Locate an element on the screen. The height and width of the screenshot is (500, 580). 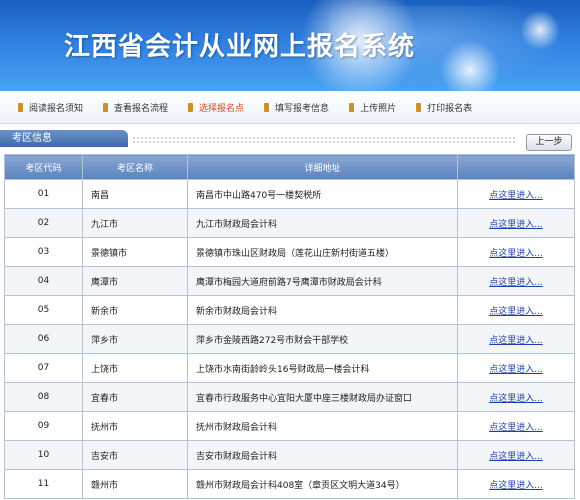
nav-fill-info: 填写报考信息 is located at coordinates (296, 107).